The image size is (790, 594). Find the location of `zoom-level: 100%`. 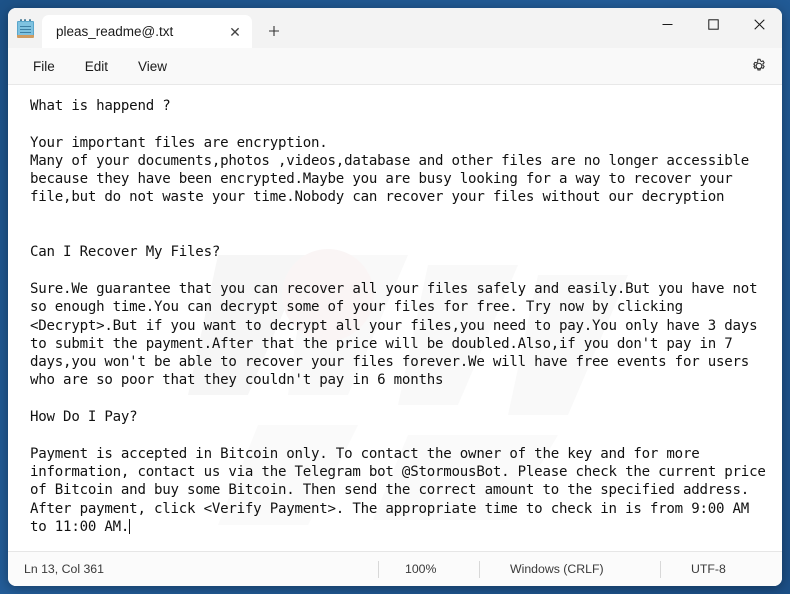

zoom-level: 100% is located at coordinates (429, 569).